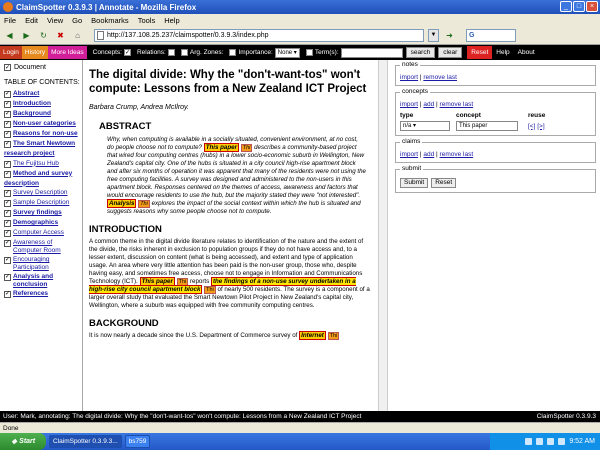  I want to click on notes-remove-link: remove last, so click(440, 77).